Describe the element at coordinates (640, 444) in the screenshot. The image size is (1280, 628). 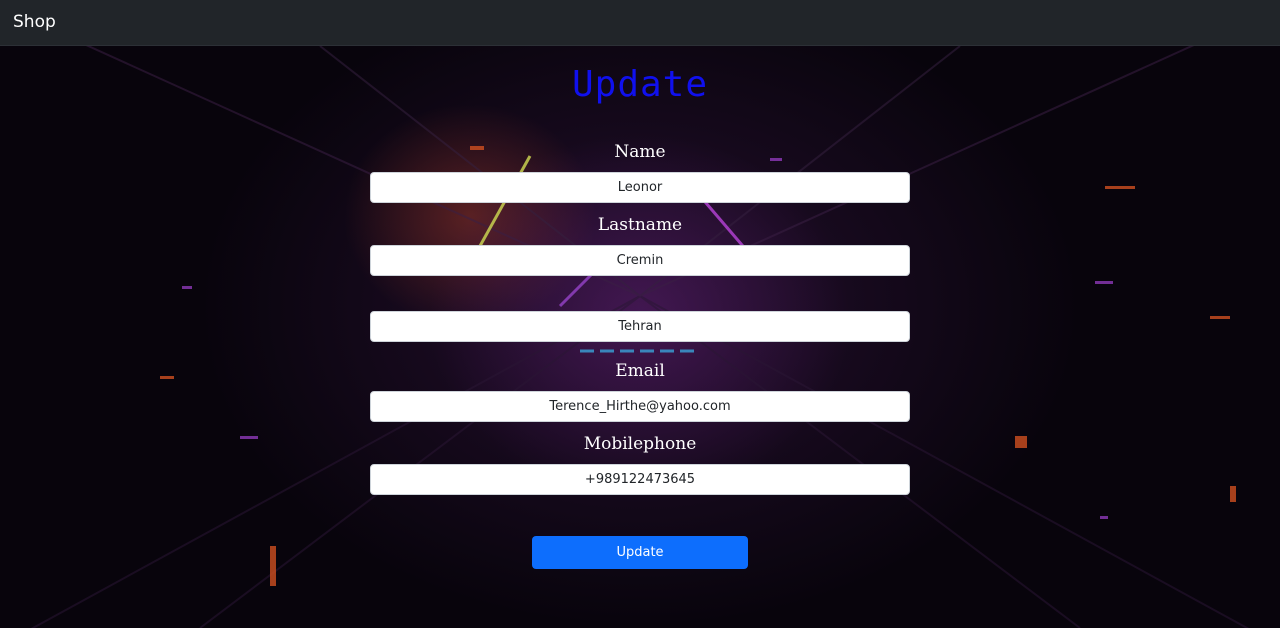
I see `mobilephone-label: Mobilephone` at that location.